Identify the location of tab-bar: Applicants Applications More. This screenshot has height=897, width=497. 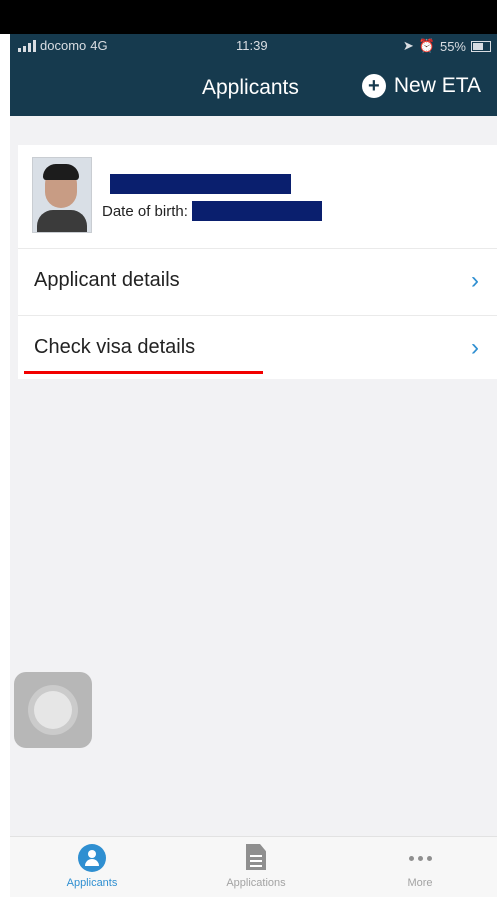
(253, 866).